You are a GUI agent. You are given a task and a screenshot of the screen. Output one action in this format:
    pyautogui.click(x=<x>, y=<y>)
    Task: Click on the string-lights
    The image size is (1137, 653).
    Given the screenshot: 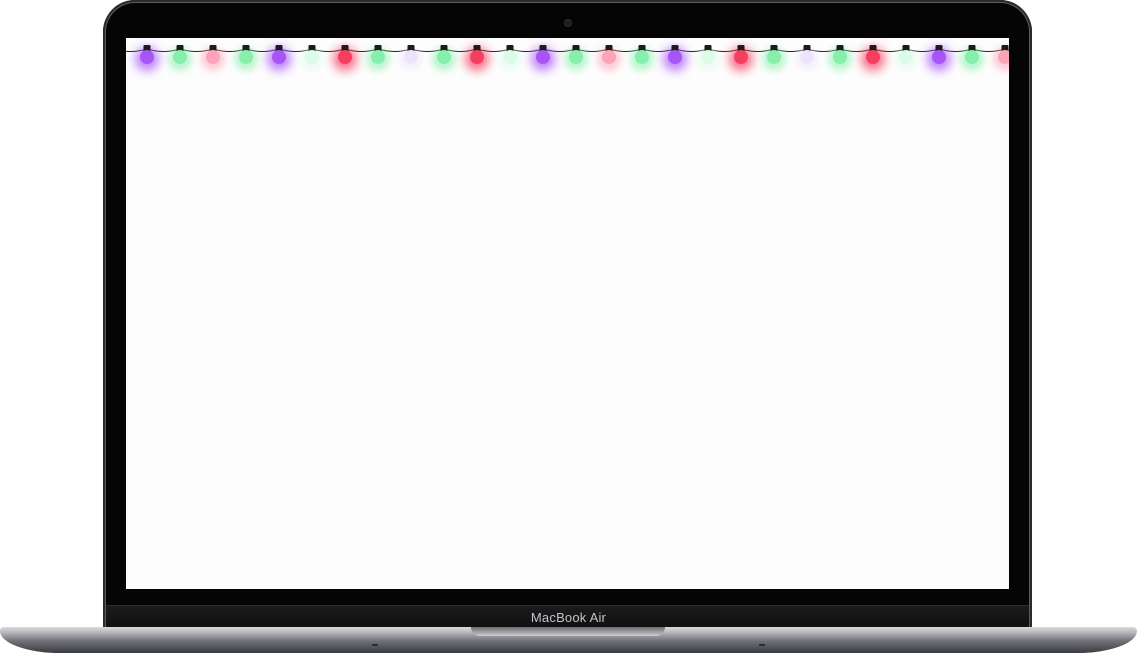 What is the action you would take?
    pyautogui.click(x=567, y=58)
    